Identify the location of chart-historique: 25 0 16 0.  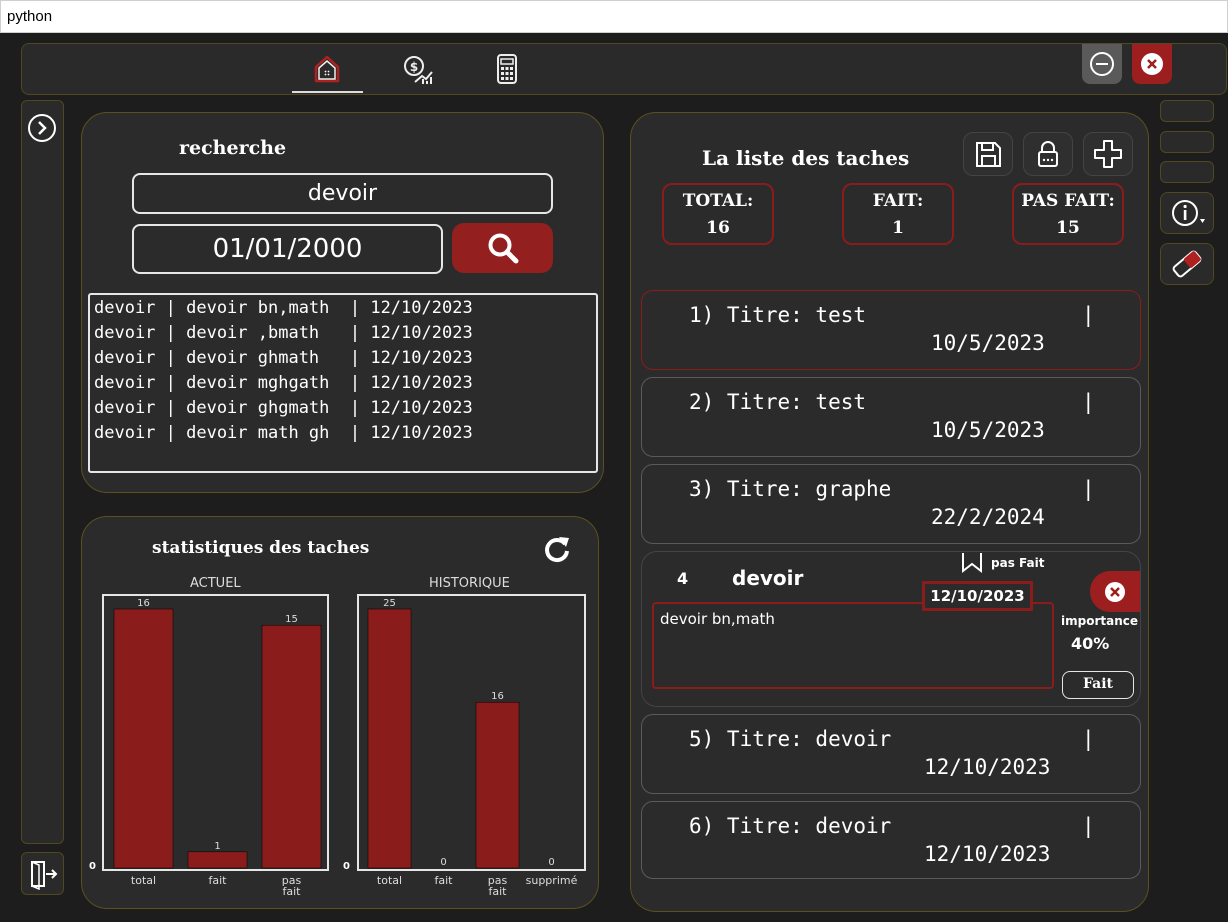
(471, 732).